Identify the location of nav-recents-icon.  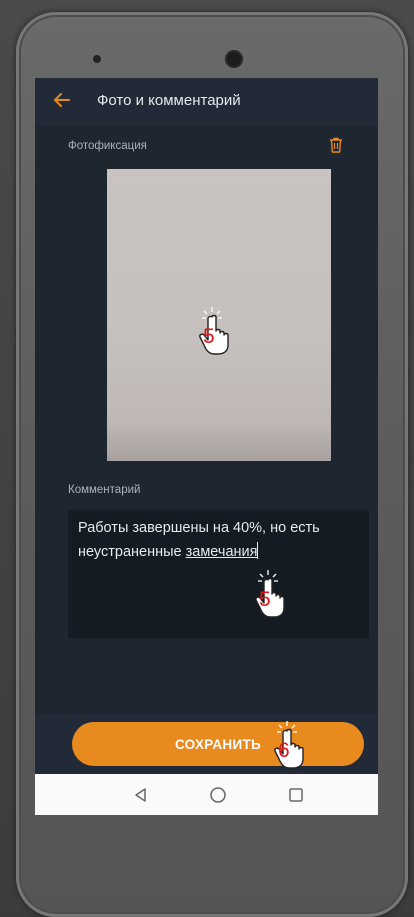
(296, 795).